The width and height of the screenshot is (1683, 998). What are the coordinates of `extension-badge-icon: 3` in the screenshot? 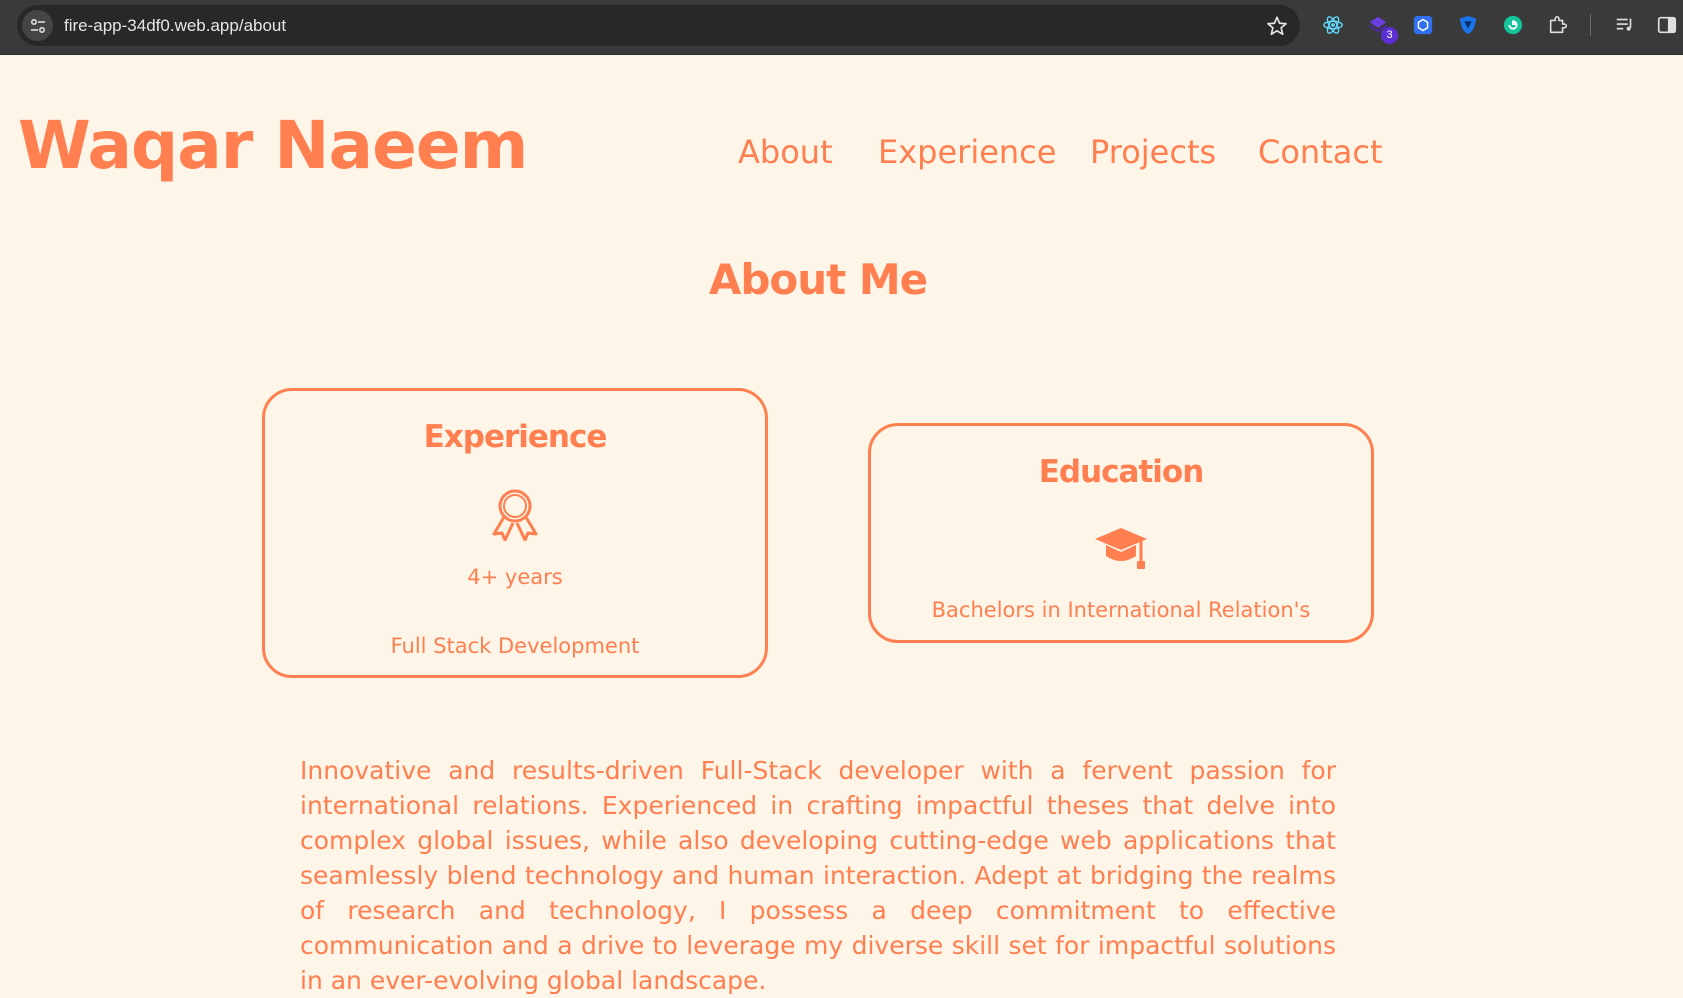 It's located at (1382, 28).